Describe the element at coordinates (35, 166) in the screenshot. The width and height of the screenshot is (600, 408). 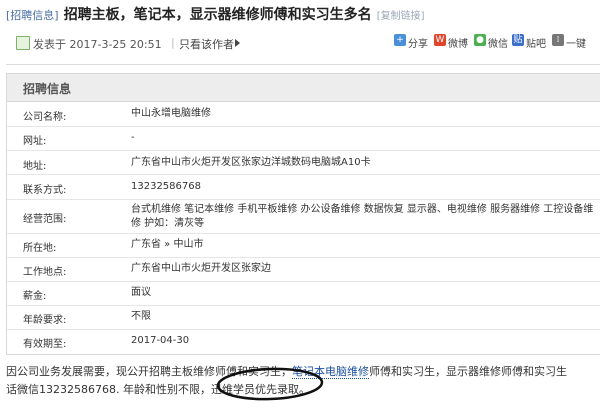
I see `info-label: 地址:` at that location.